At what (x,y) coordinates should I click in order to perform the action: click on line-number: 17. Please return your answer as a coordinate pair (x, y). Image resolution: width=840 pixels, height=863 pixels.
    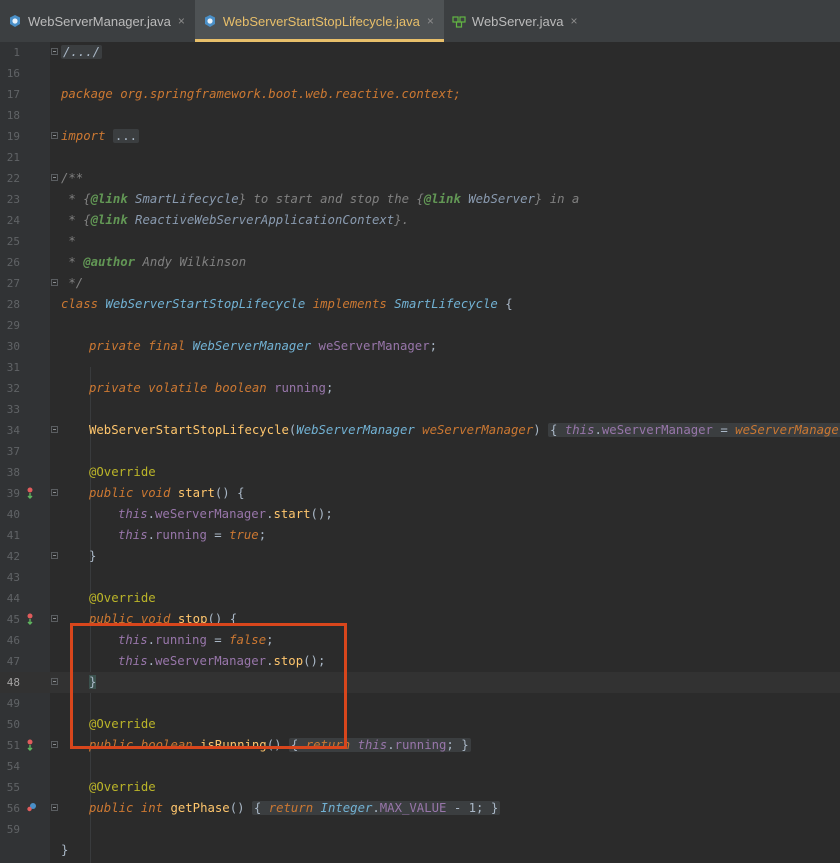
    Looking at the image, I should click on (13, 94).